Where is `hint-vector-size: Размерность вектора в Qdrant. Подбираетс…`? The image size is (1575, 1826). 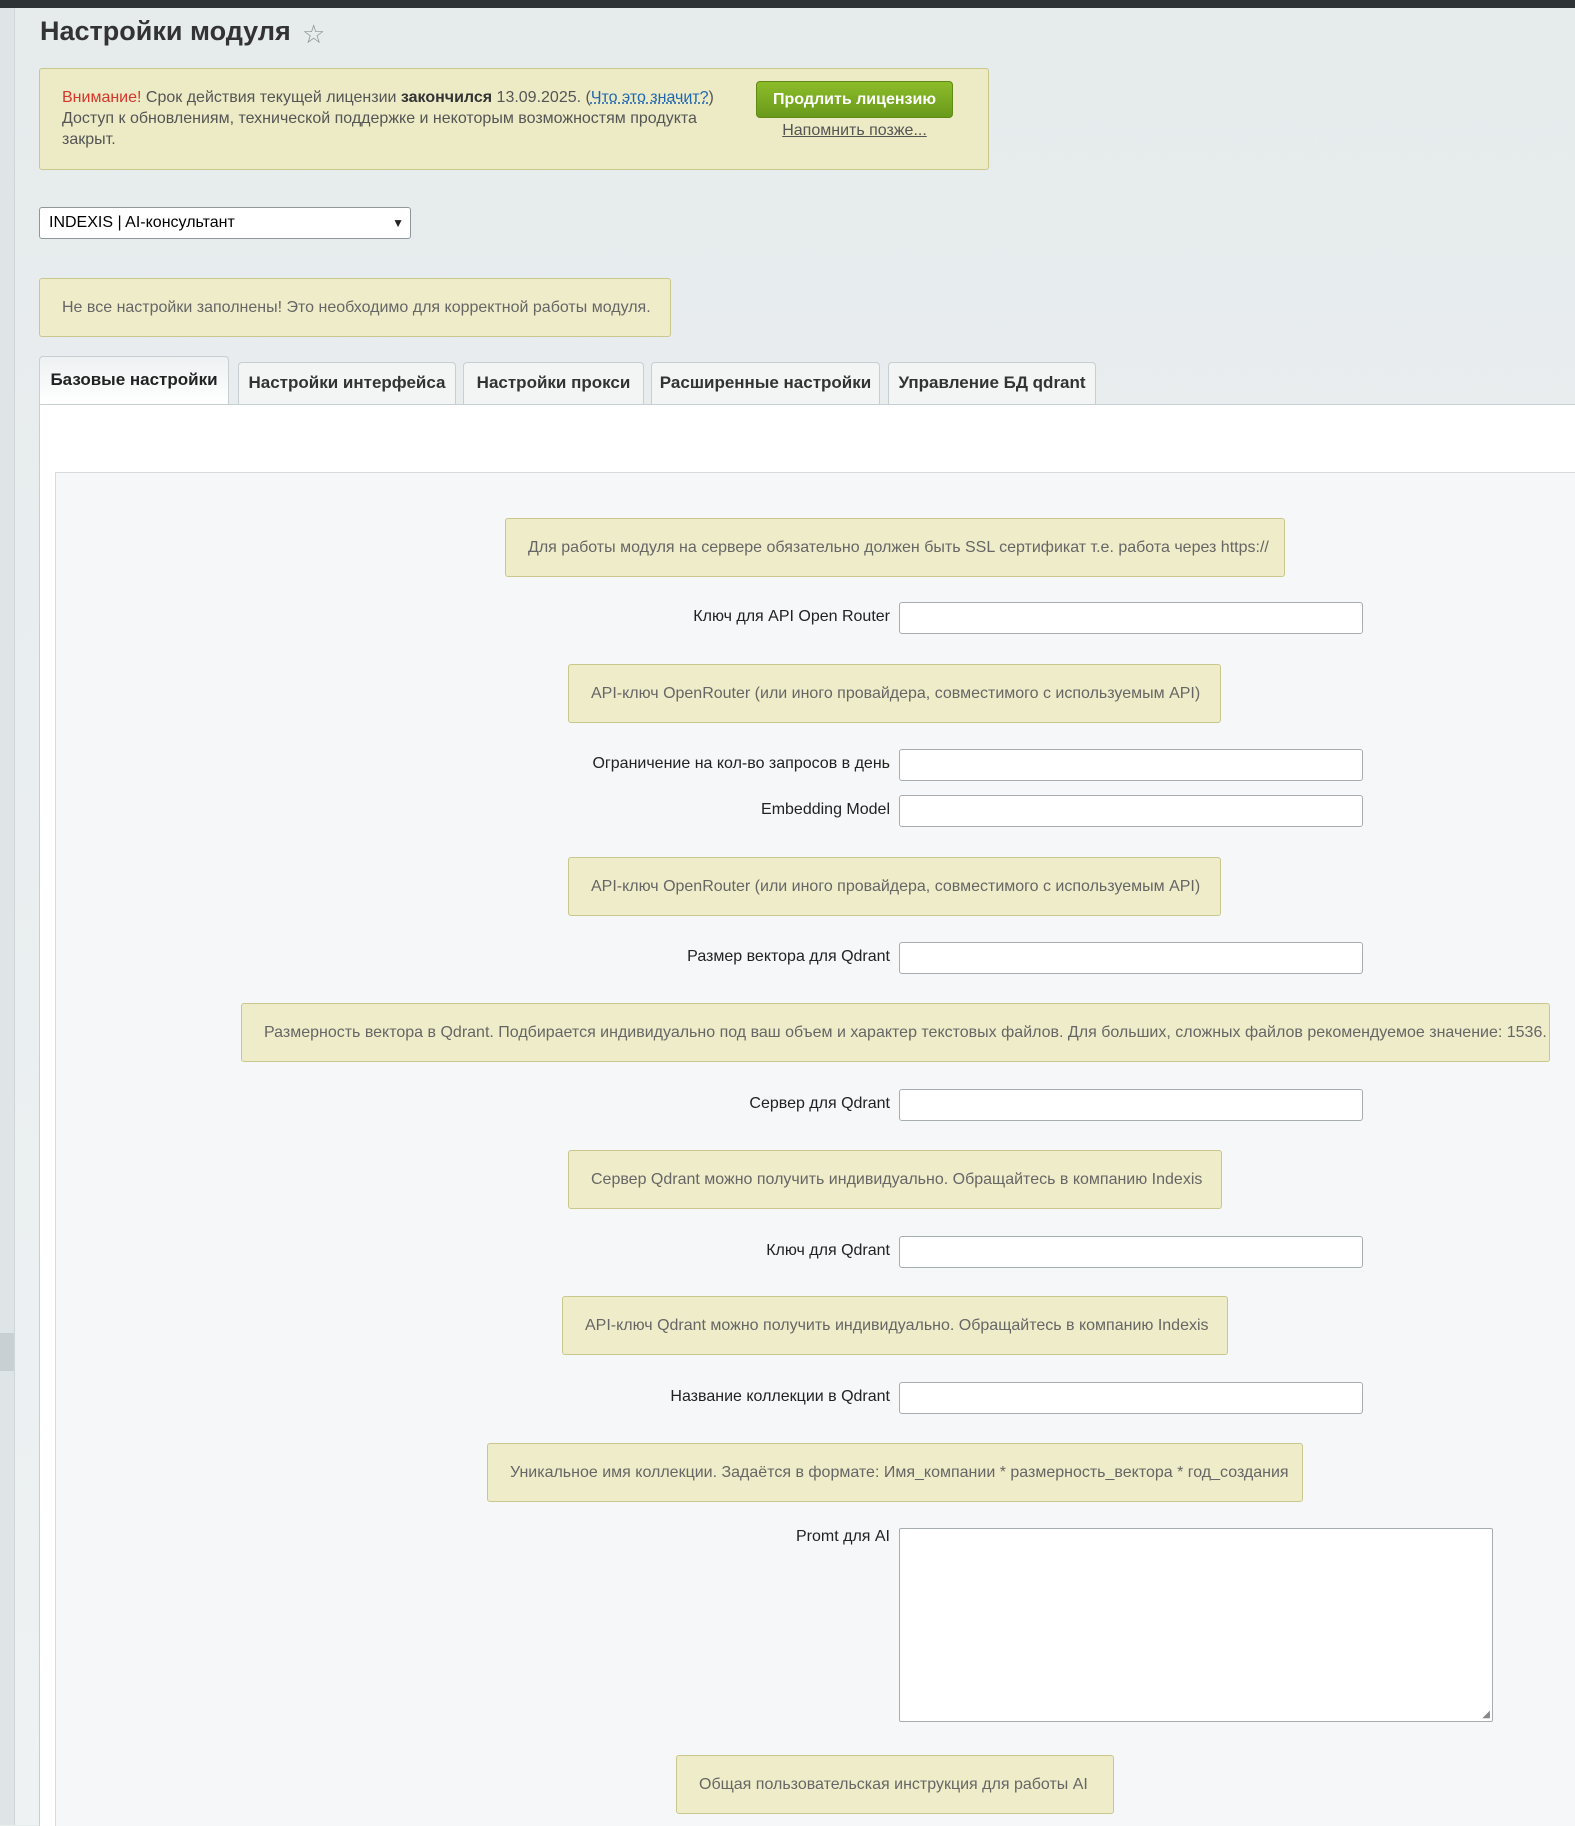
hint-vector-size: Размерность вектора в Qdrant. Подбираетс… is located at coordinates (895, 1032).